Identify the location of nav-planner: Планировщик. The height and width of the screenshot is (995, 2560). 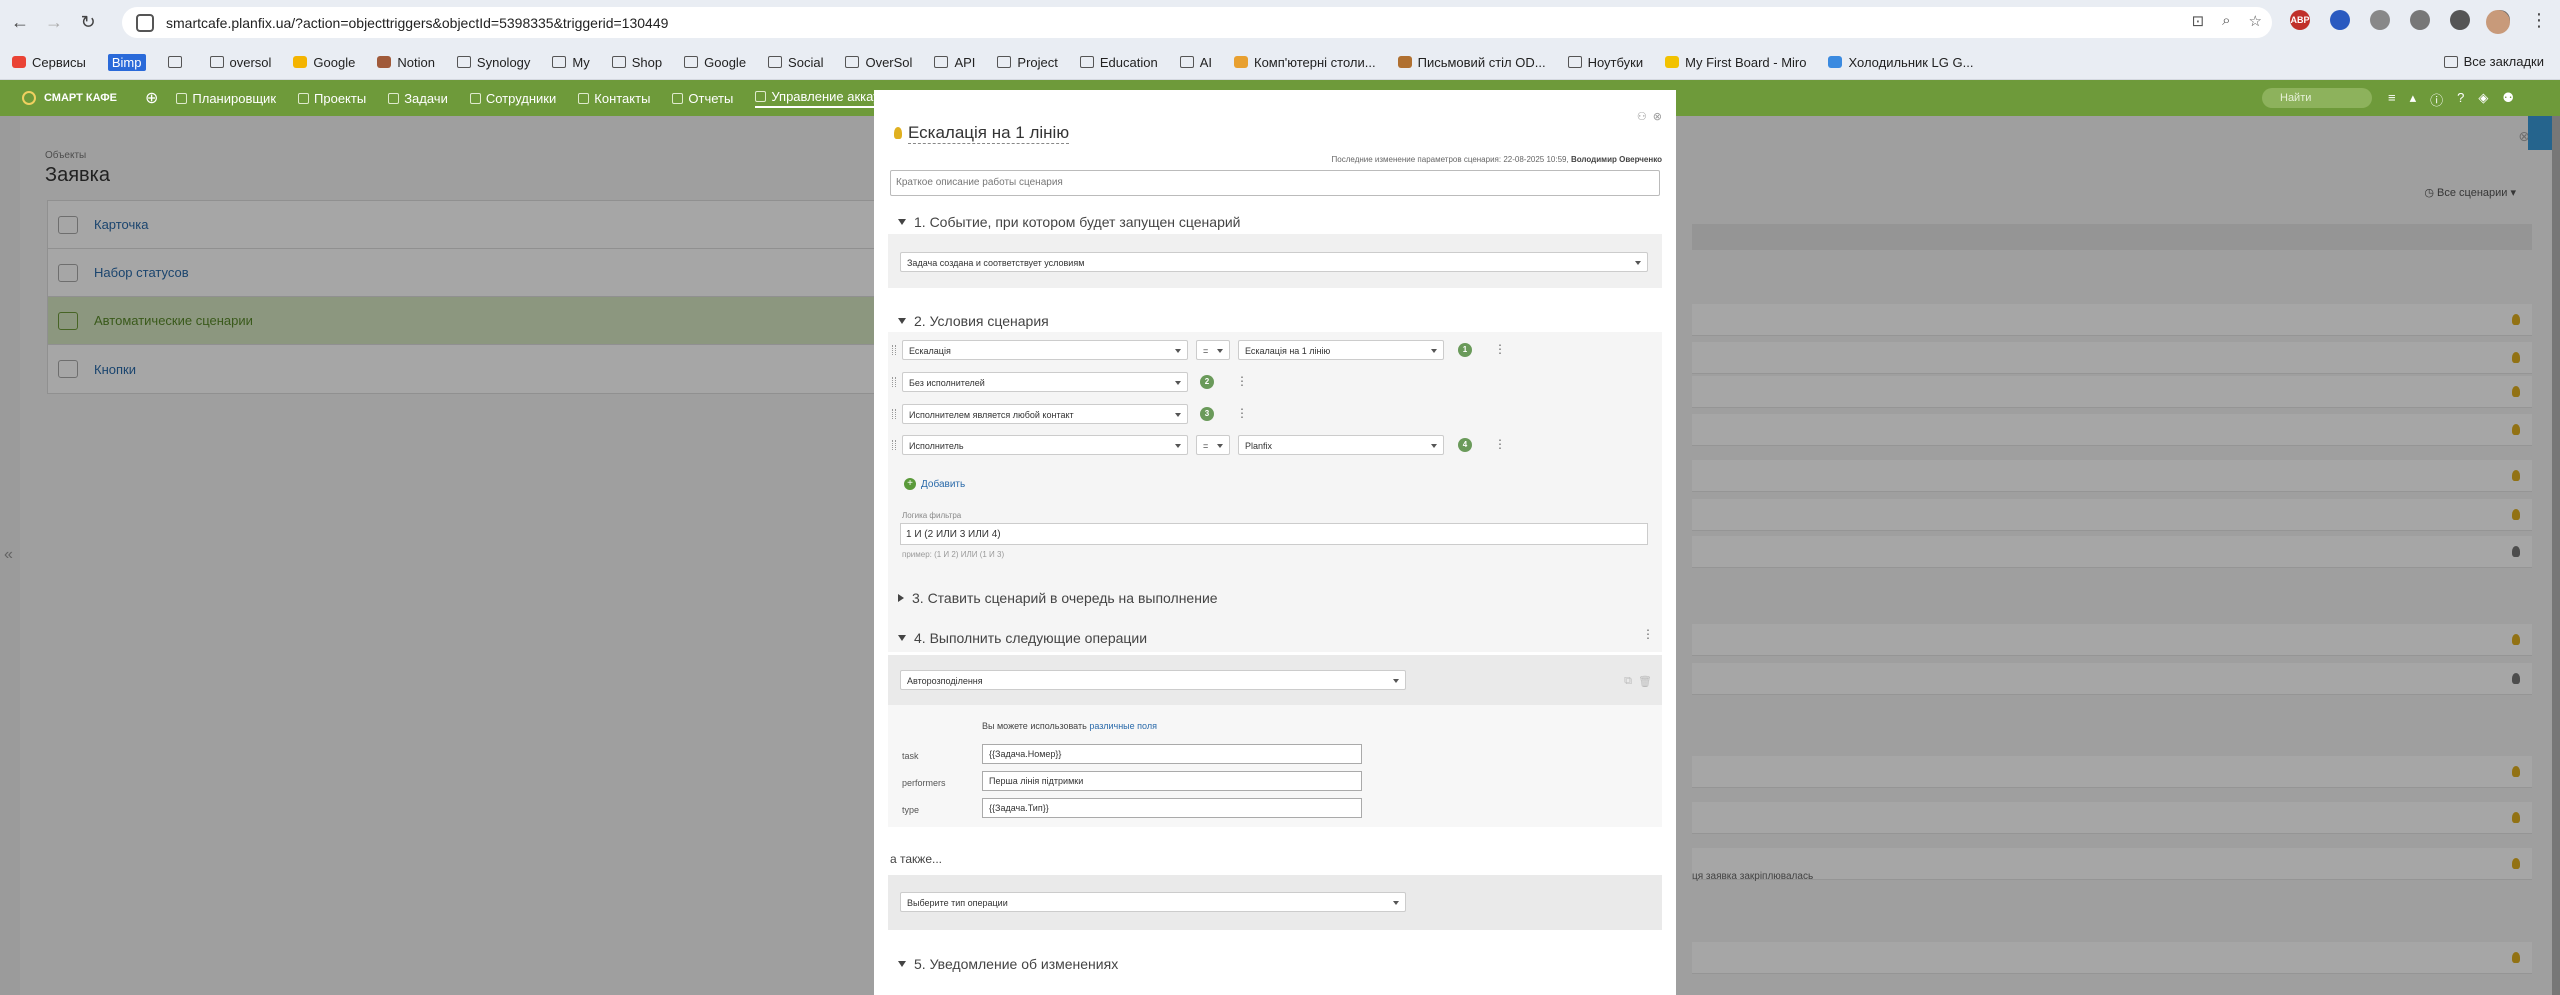
(226, 98).